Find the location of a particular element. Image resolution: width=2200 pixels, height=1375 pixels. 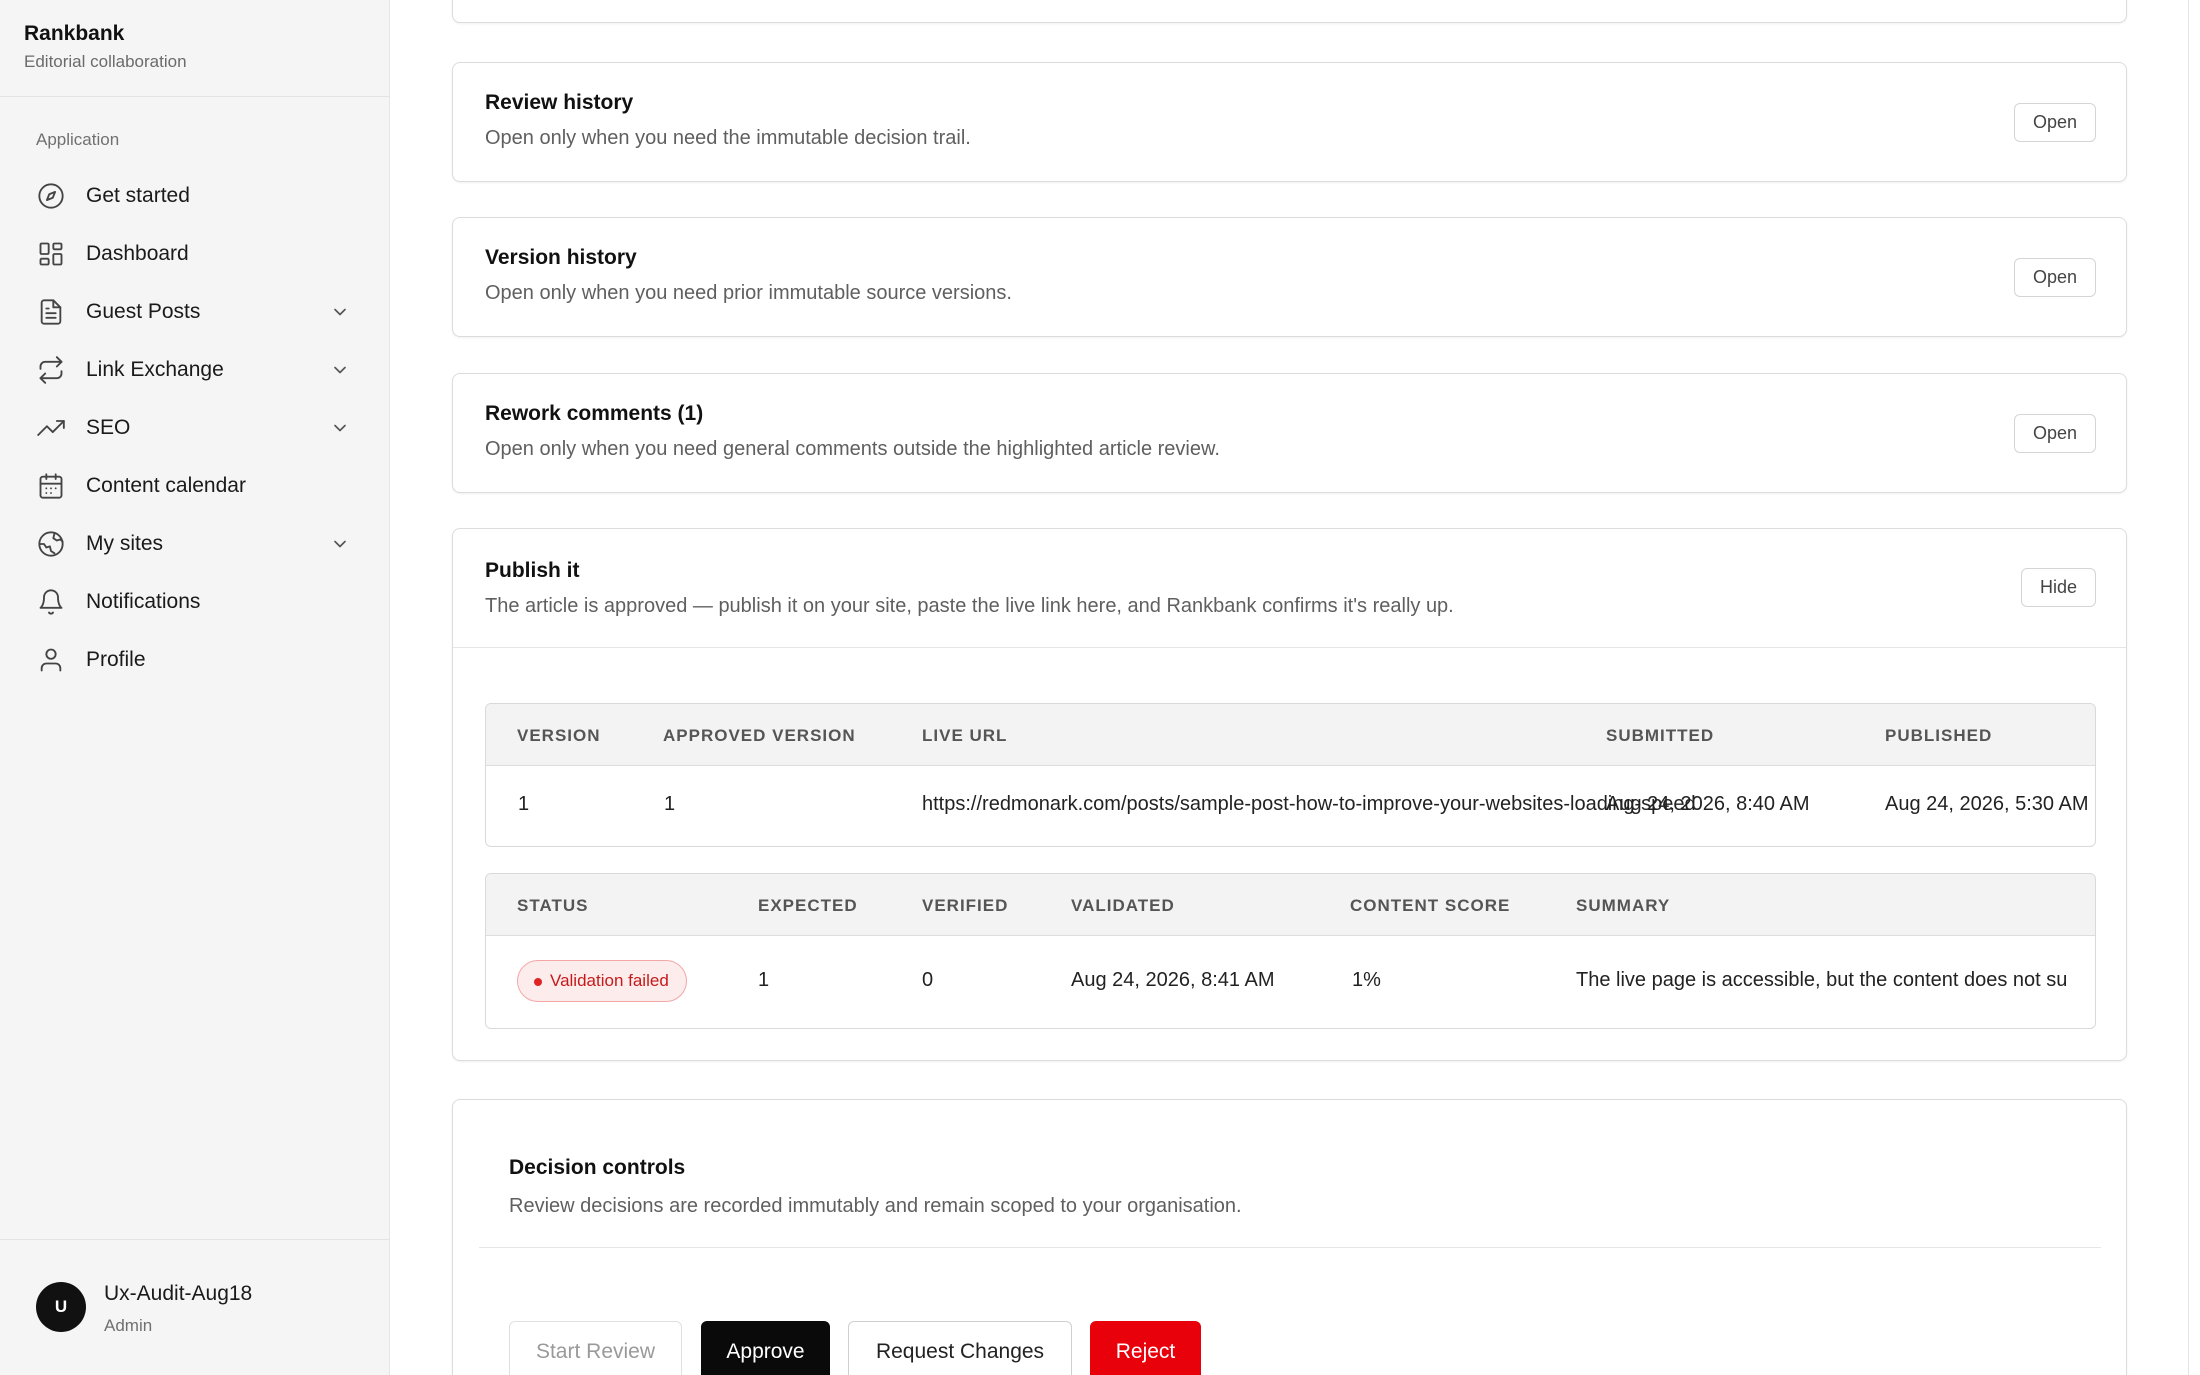

sidebar-item-link-exchange: Link Exchange is located at coordinates (194, 370).